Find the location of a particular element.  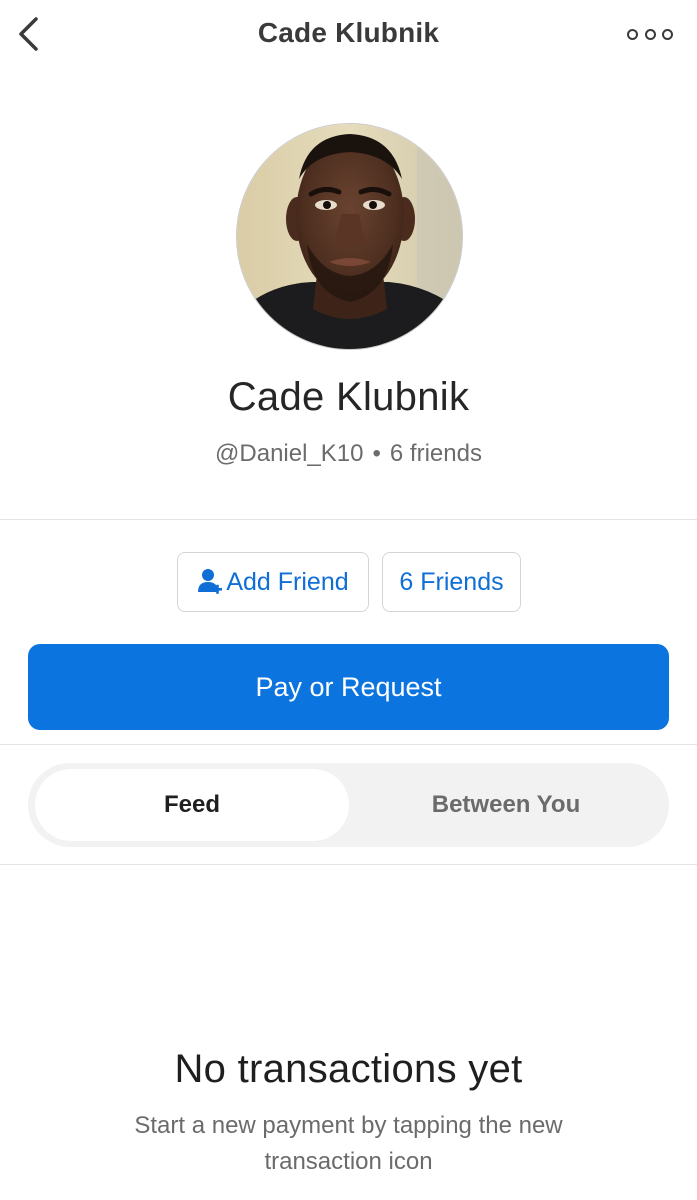

username: @Daniel_K10 is located at coordinates (289, 453).